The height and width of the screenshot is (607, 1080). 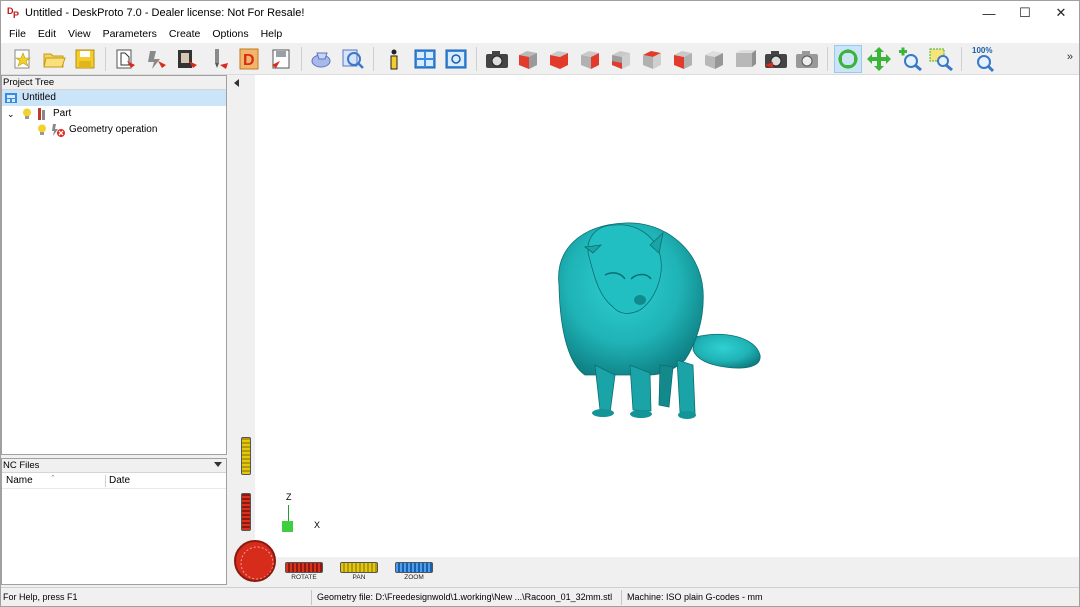 I want to click on operation-parameters-icon, so click(x=157, y=59).